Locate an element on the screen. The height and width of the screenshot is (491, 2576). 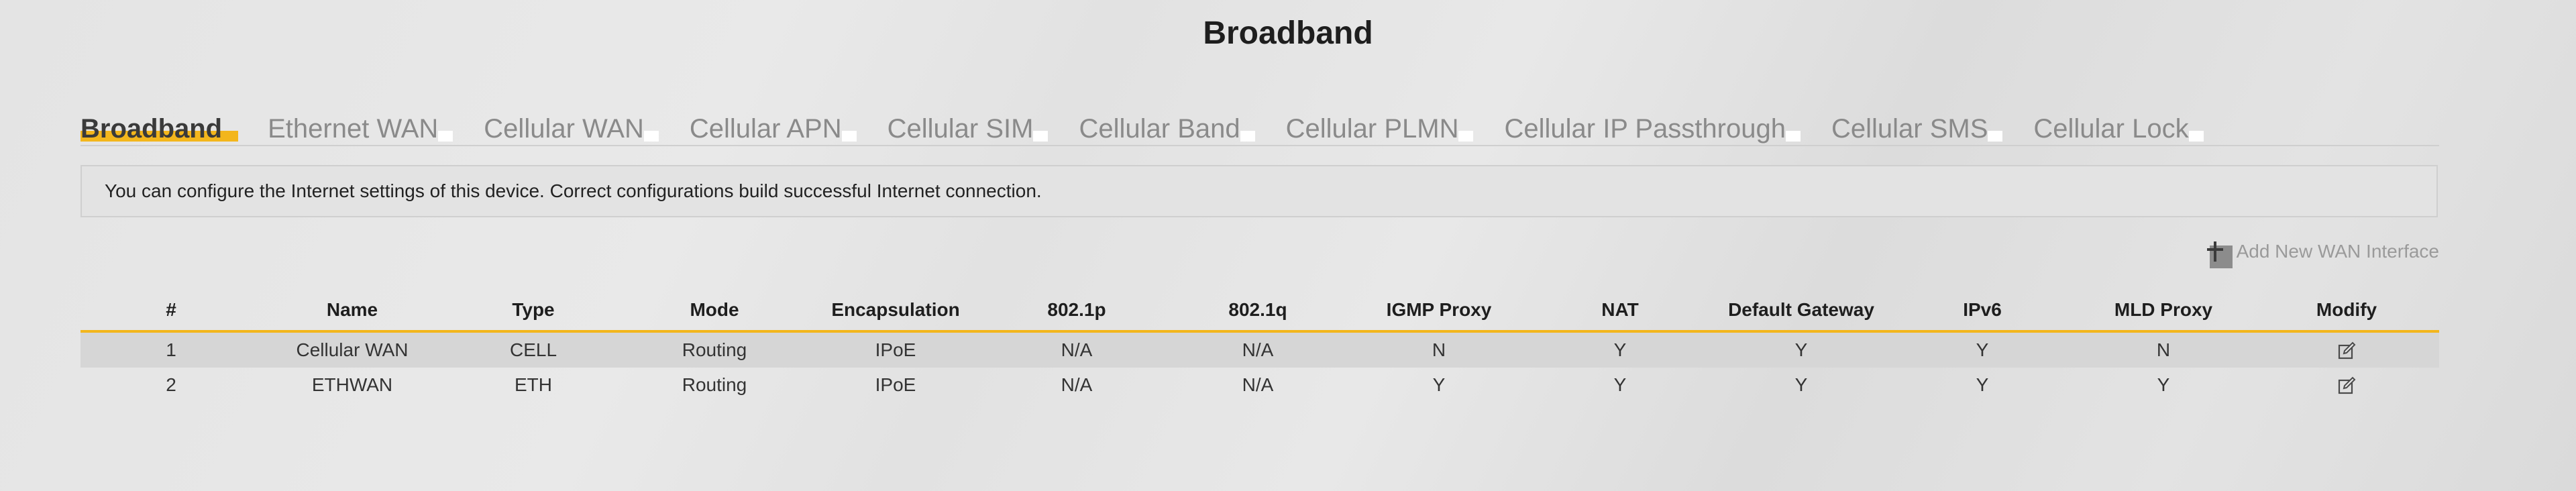
cell-index: 1 is located at coordinates (171, 349).